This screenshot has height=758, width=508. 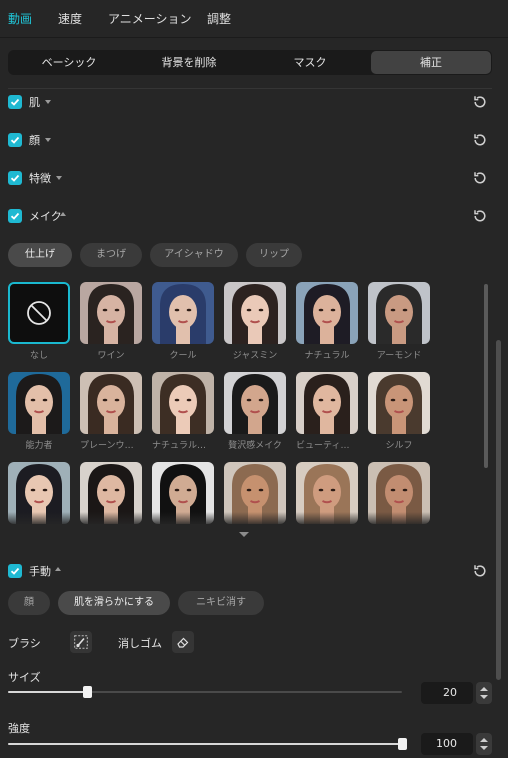 What do you see at coordinates (250, 178) in the screenshot?
I see `section-features: 特徴` at bounding box center [250, 178].